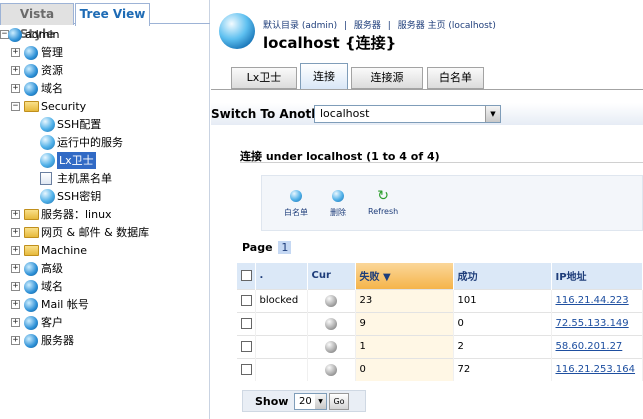 The width and height of the screenshot is (643, 419). Describe the element at coordinates (281, 300) in the screenshot. I see `status-cell: blocked` at that location.